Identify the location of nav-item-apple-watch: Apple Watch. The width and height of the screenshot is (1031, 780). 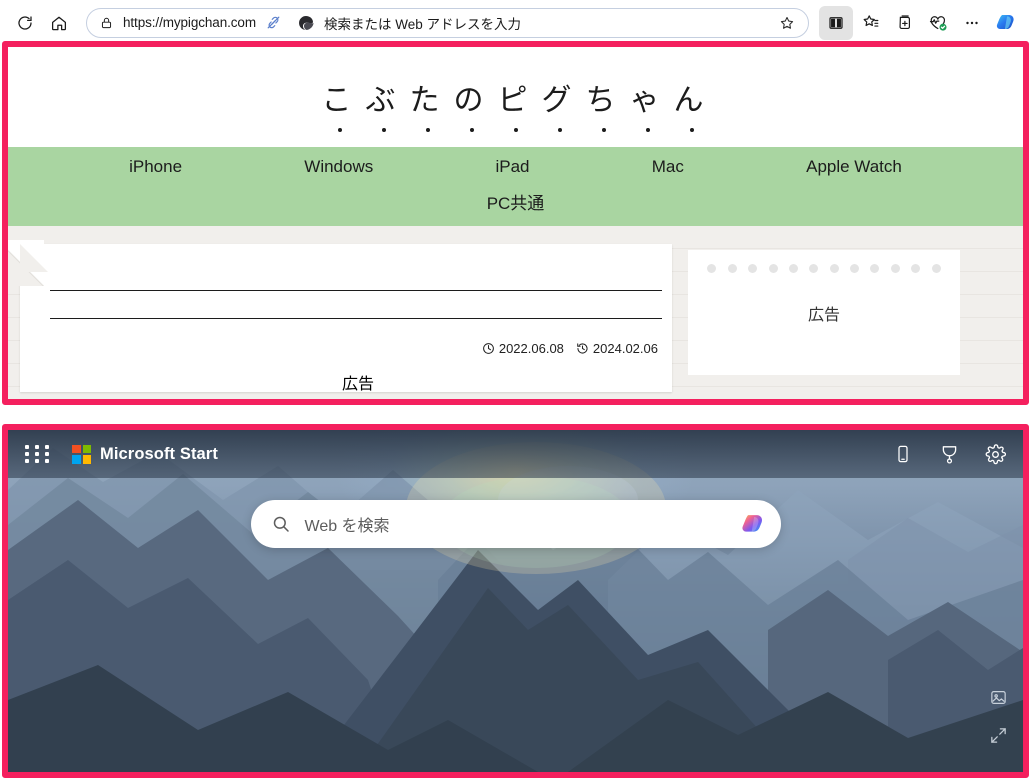
(854, 167).